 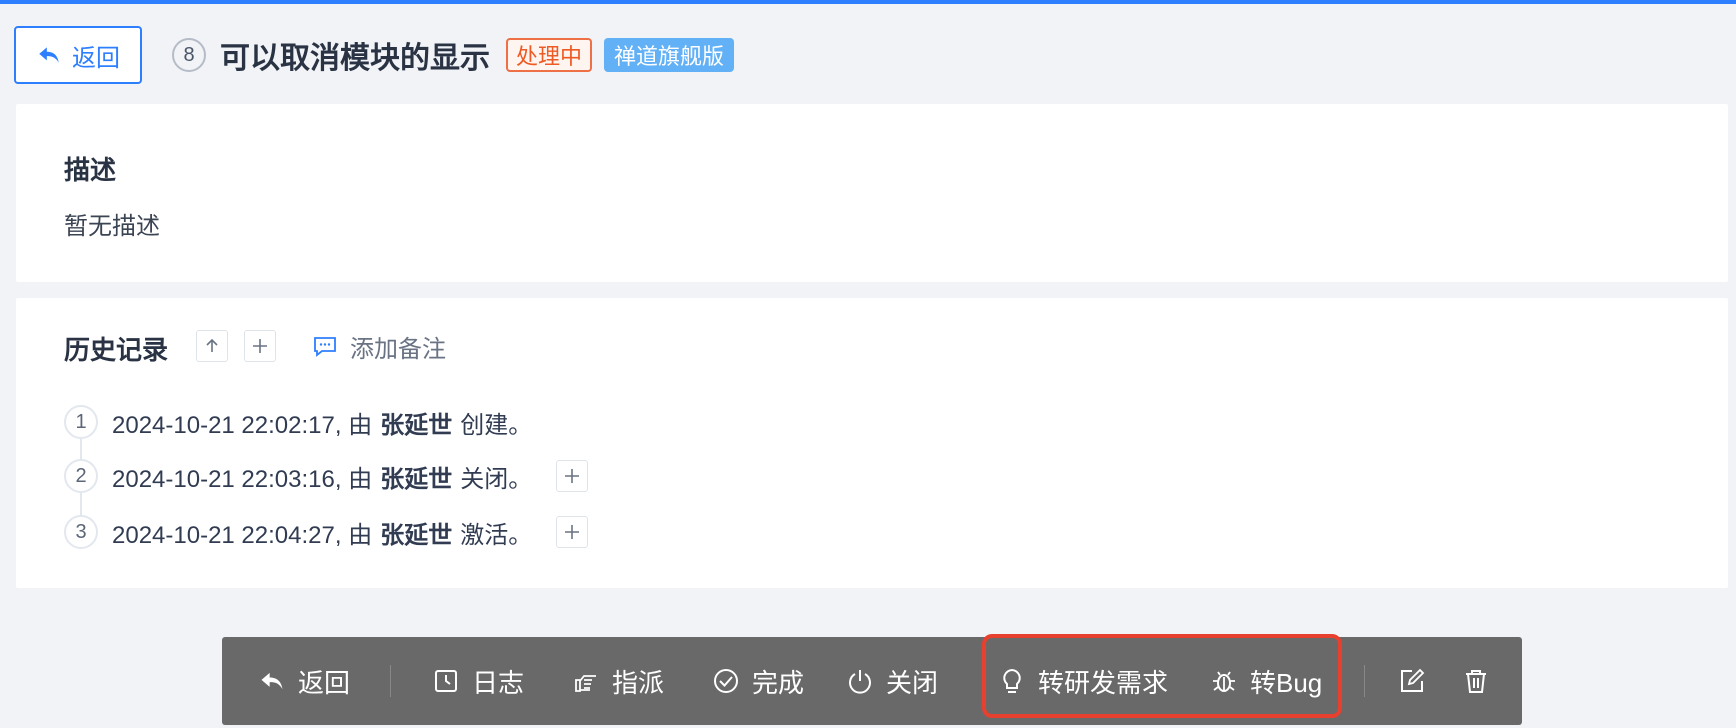 What do you see at coordinates (778, 682) in the screenshot?
I see `toolbar-finish-label: 完成` at bounding box center [778, 682].